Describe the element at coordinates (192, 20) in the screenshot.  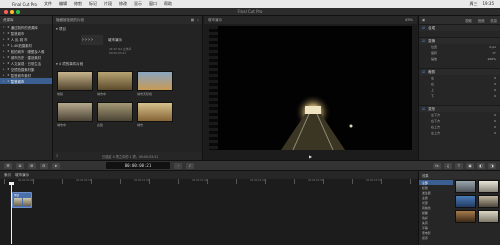
I see `filmstrip-view-icon: ▦` at that location.